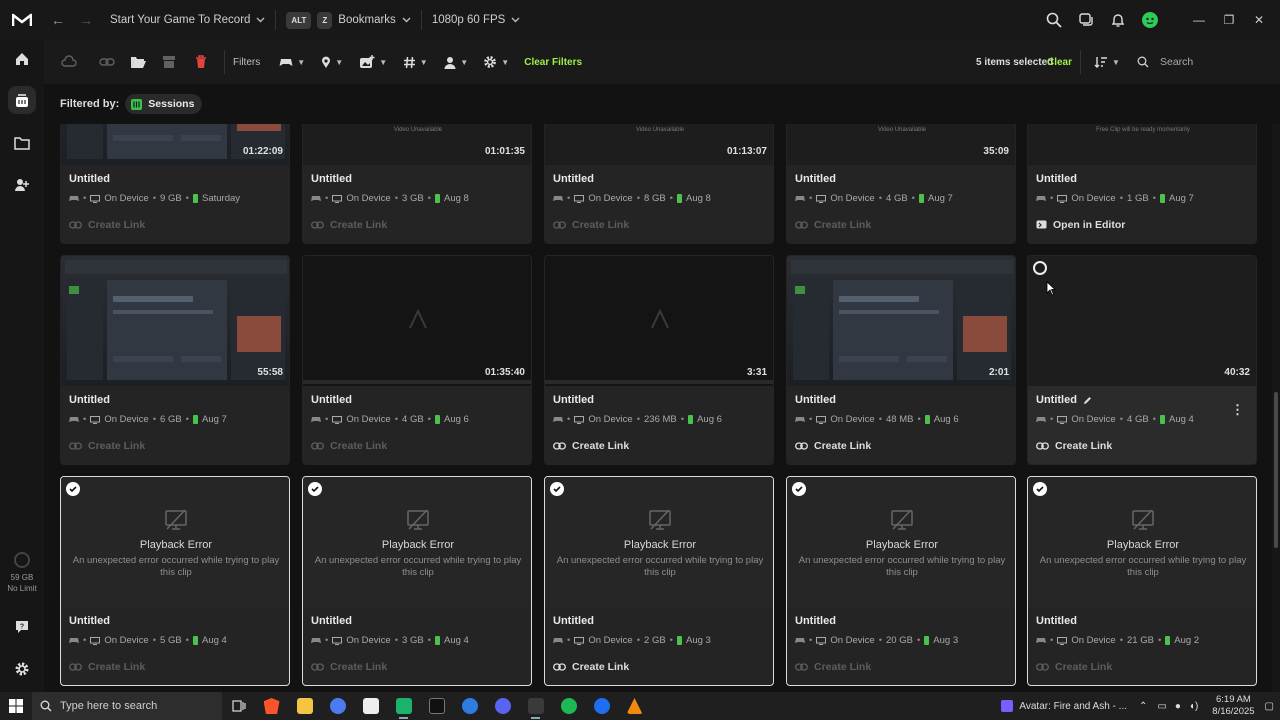 The image size is (1280, 720). What do you see at coordinates (659, 144) in the screenshot?
I see `clip-thumbnail: Video Unavailable 01:13:07` at bounding box center [659, 144].